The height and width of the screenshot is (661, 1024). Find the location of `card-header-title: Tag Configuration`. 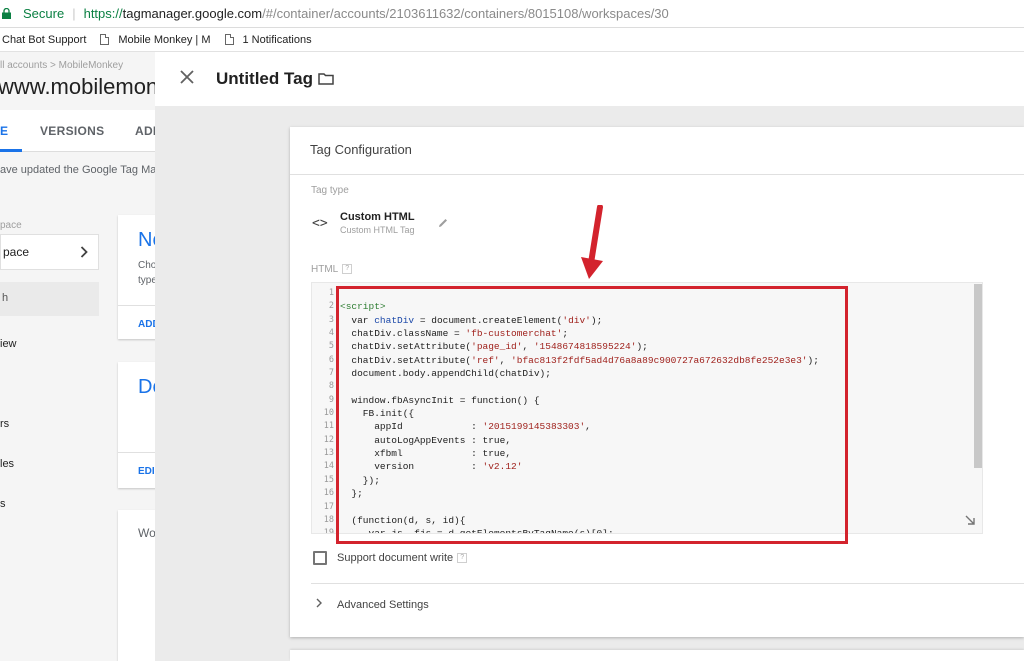

card-header-title: Tag Configuration is located at coordinates (361, 149).